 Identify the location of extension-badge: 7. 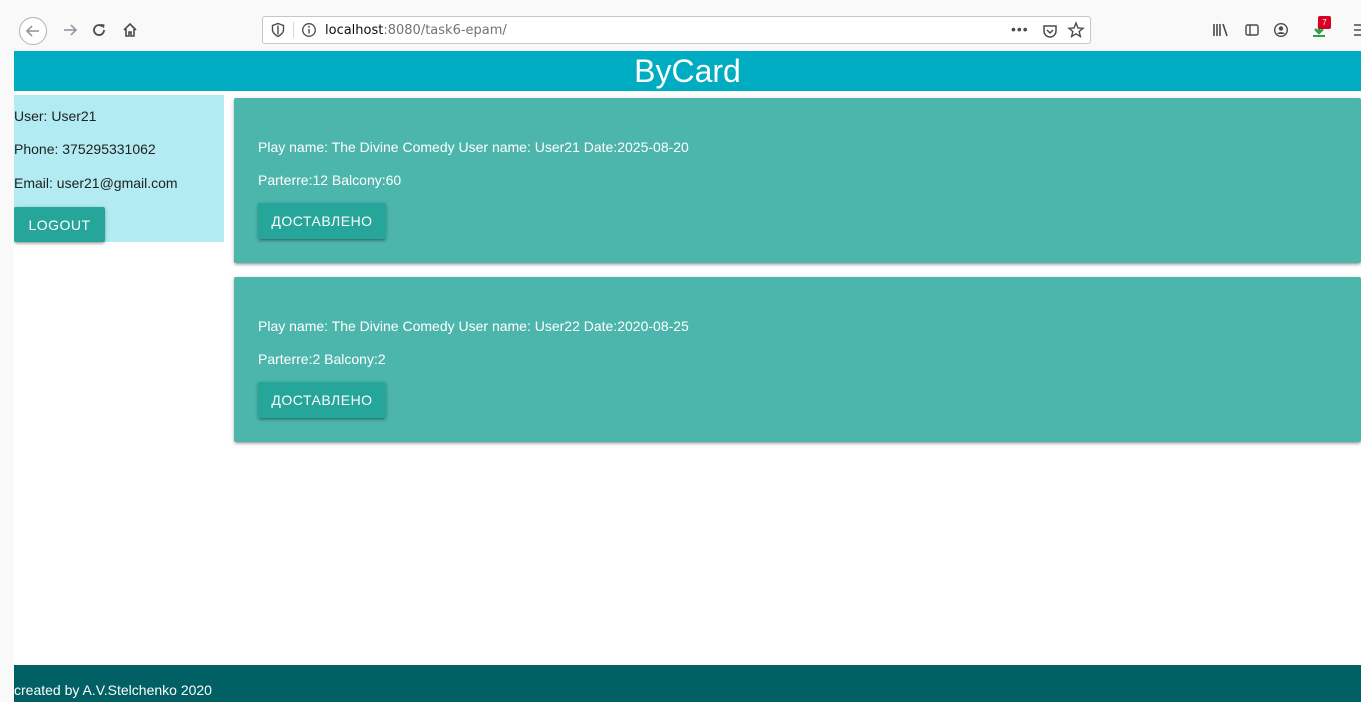
(1324, 22).